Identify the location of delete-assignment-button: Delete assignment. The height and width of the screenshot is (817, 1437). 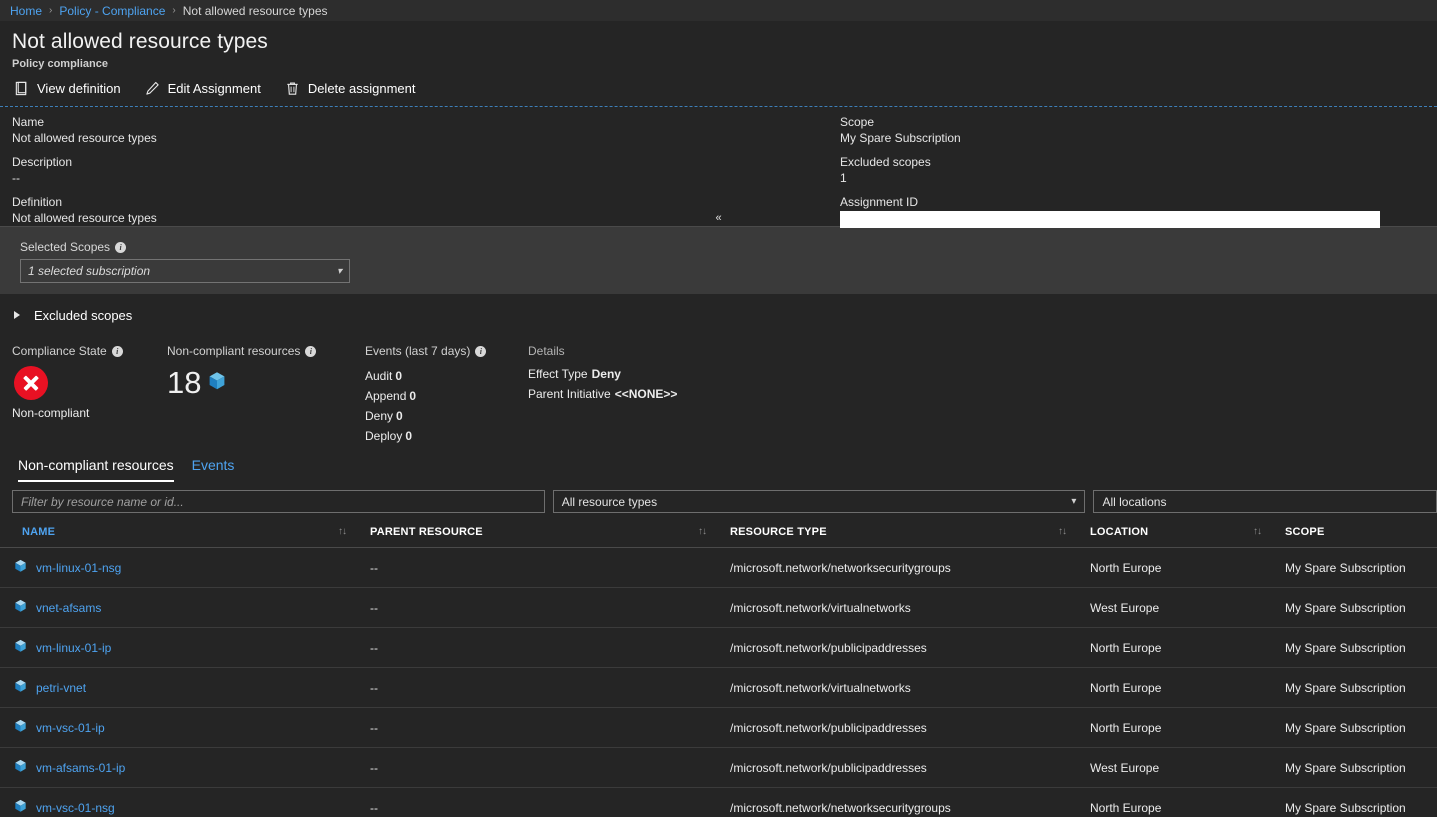
(350, 88).